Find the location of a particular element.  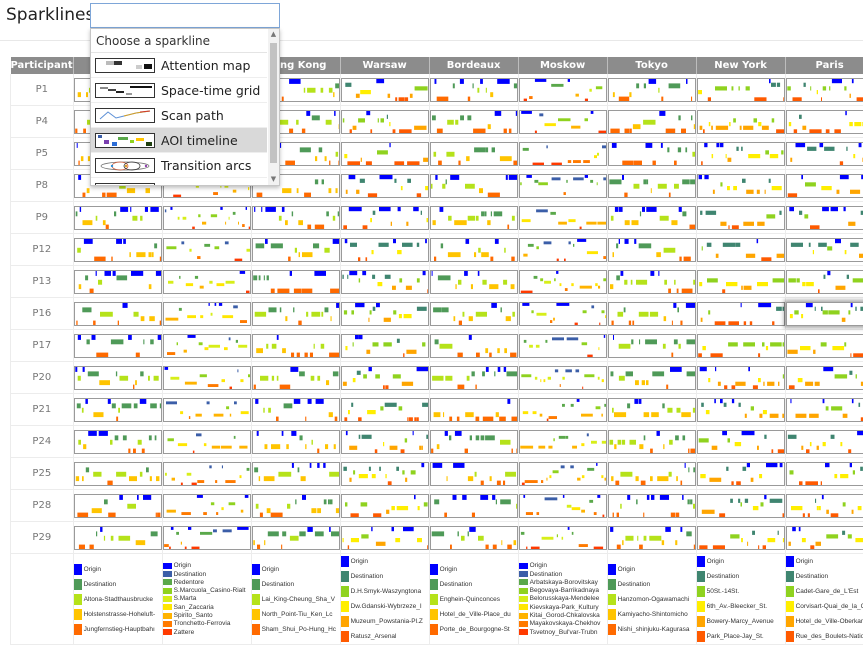

menu-scrollbar: ▲ ▼ is located at coordinates (273, 107).